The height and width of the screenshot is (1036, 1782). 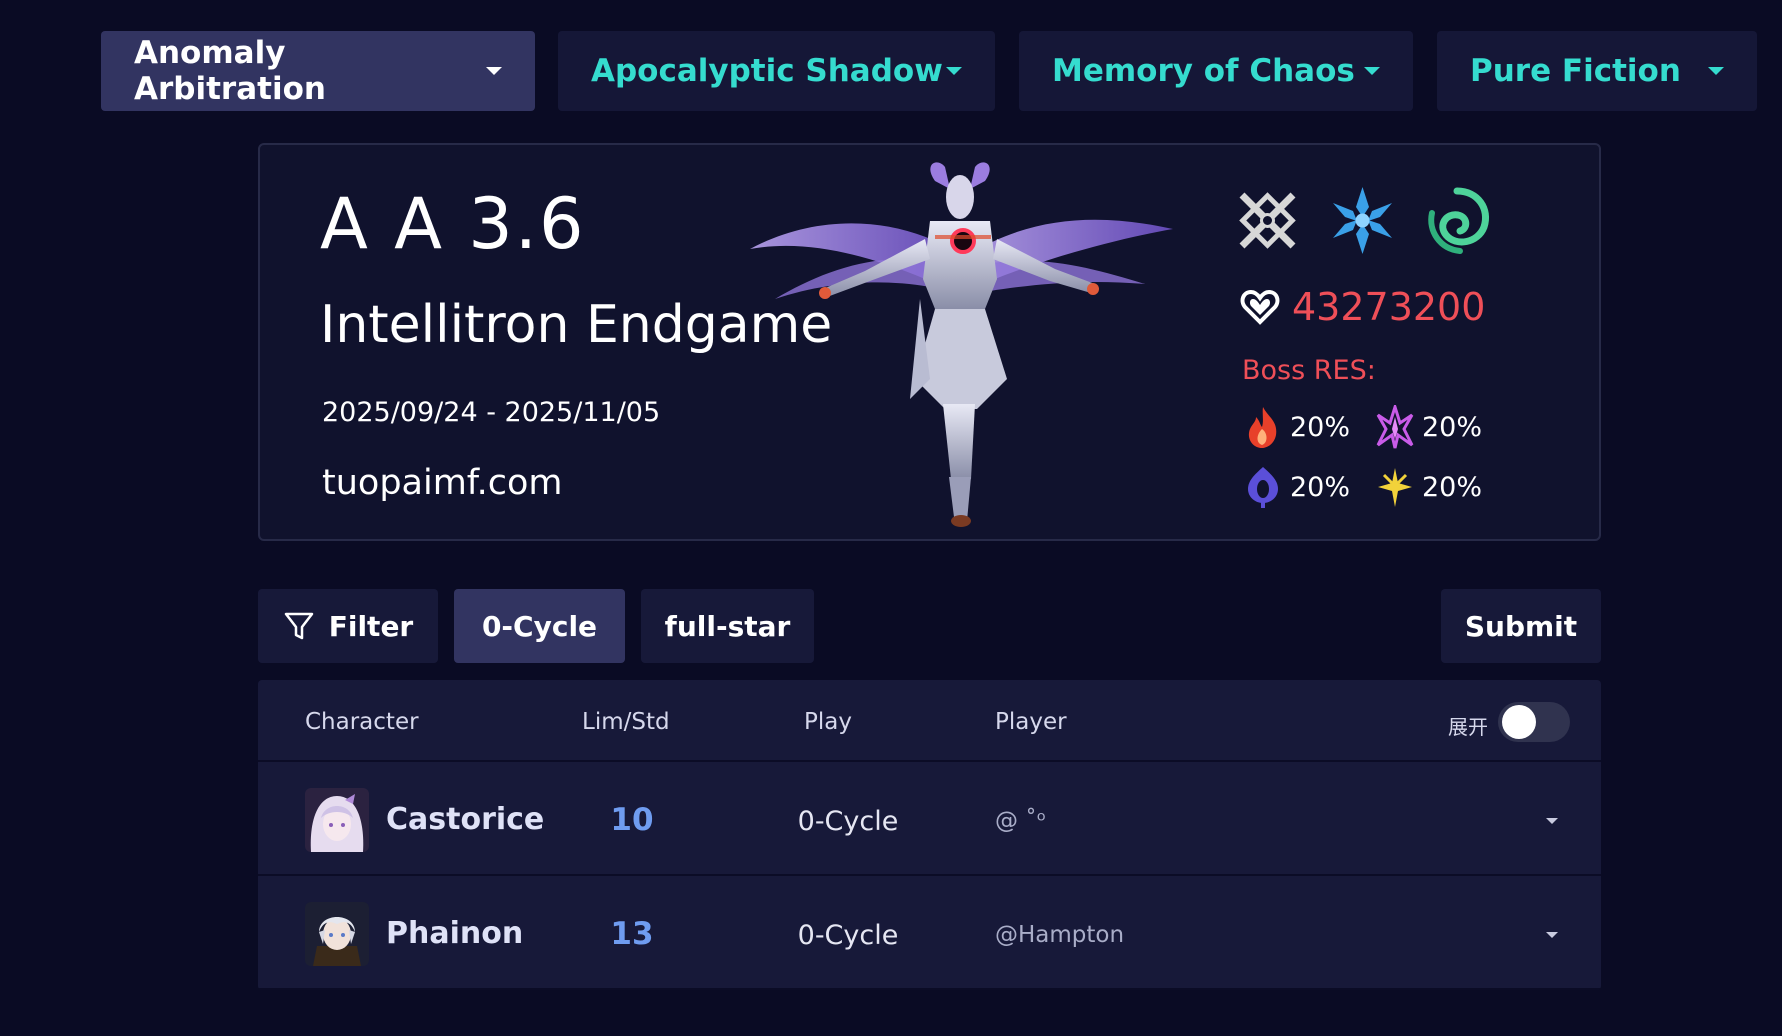 What do you see at coordinates (491, 412) in the screenshot?
I see `stage-dates: 2025/09/24 - 2025/11/05` at bounding box center [491, 412].